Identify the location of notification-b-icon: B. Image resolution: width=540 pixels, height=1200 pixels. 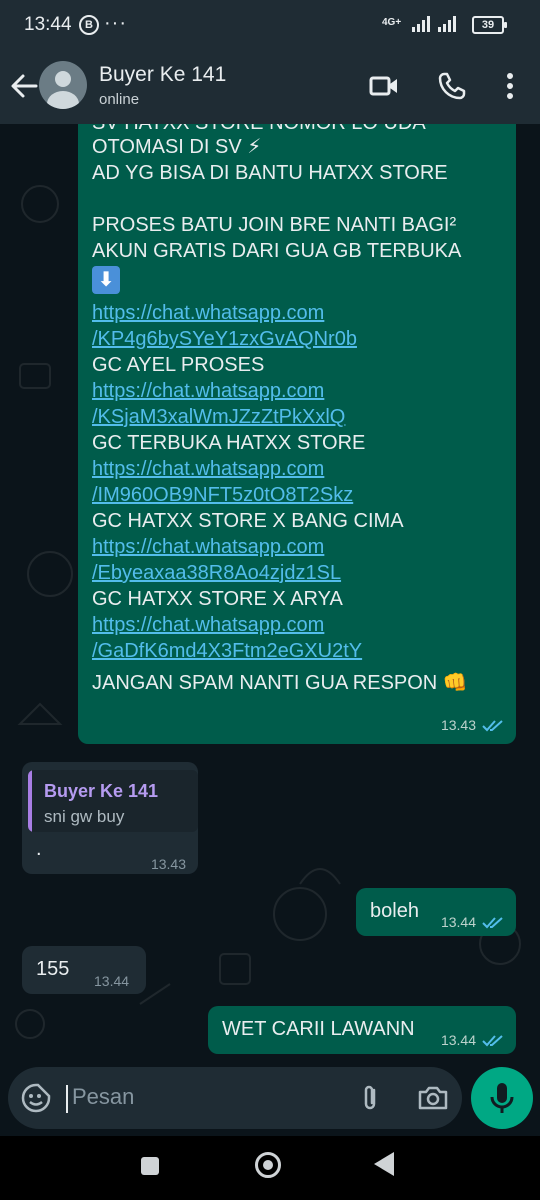
(89, 25).